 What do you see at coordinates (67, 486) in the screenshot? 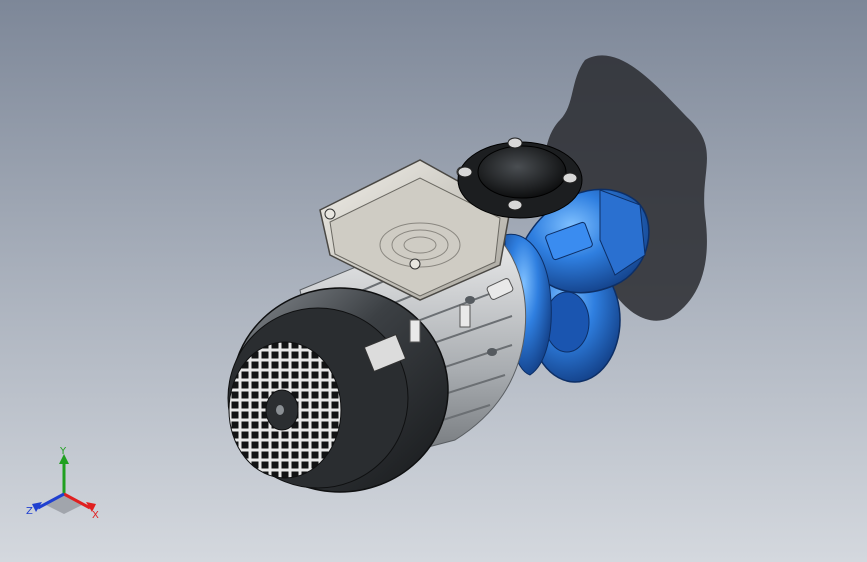
I see `axis-triad: Y X Z` at bounding box center [67, 486].